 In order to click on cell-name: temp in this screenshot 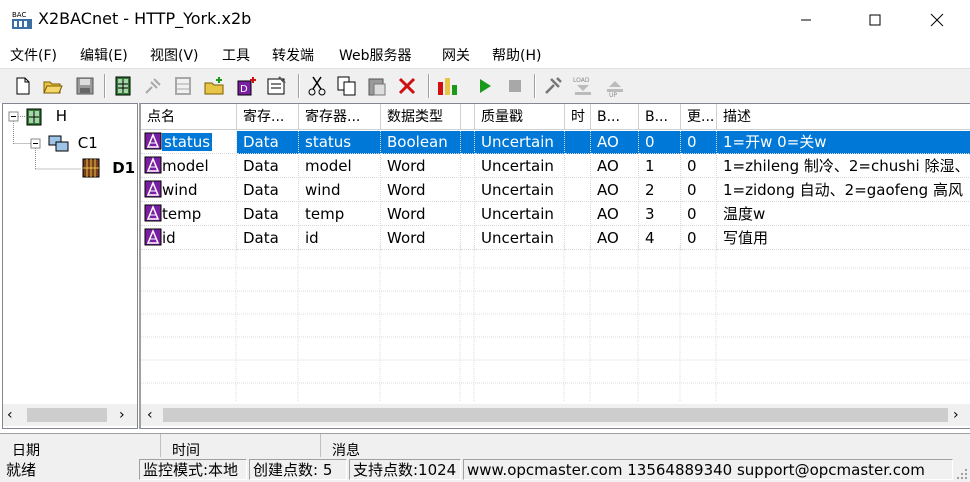, I will do `click(189, 214)`.